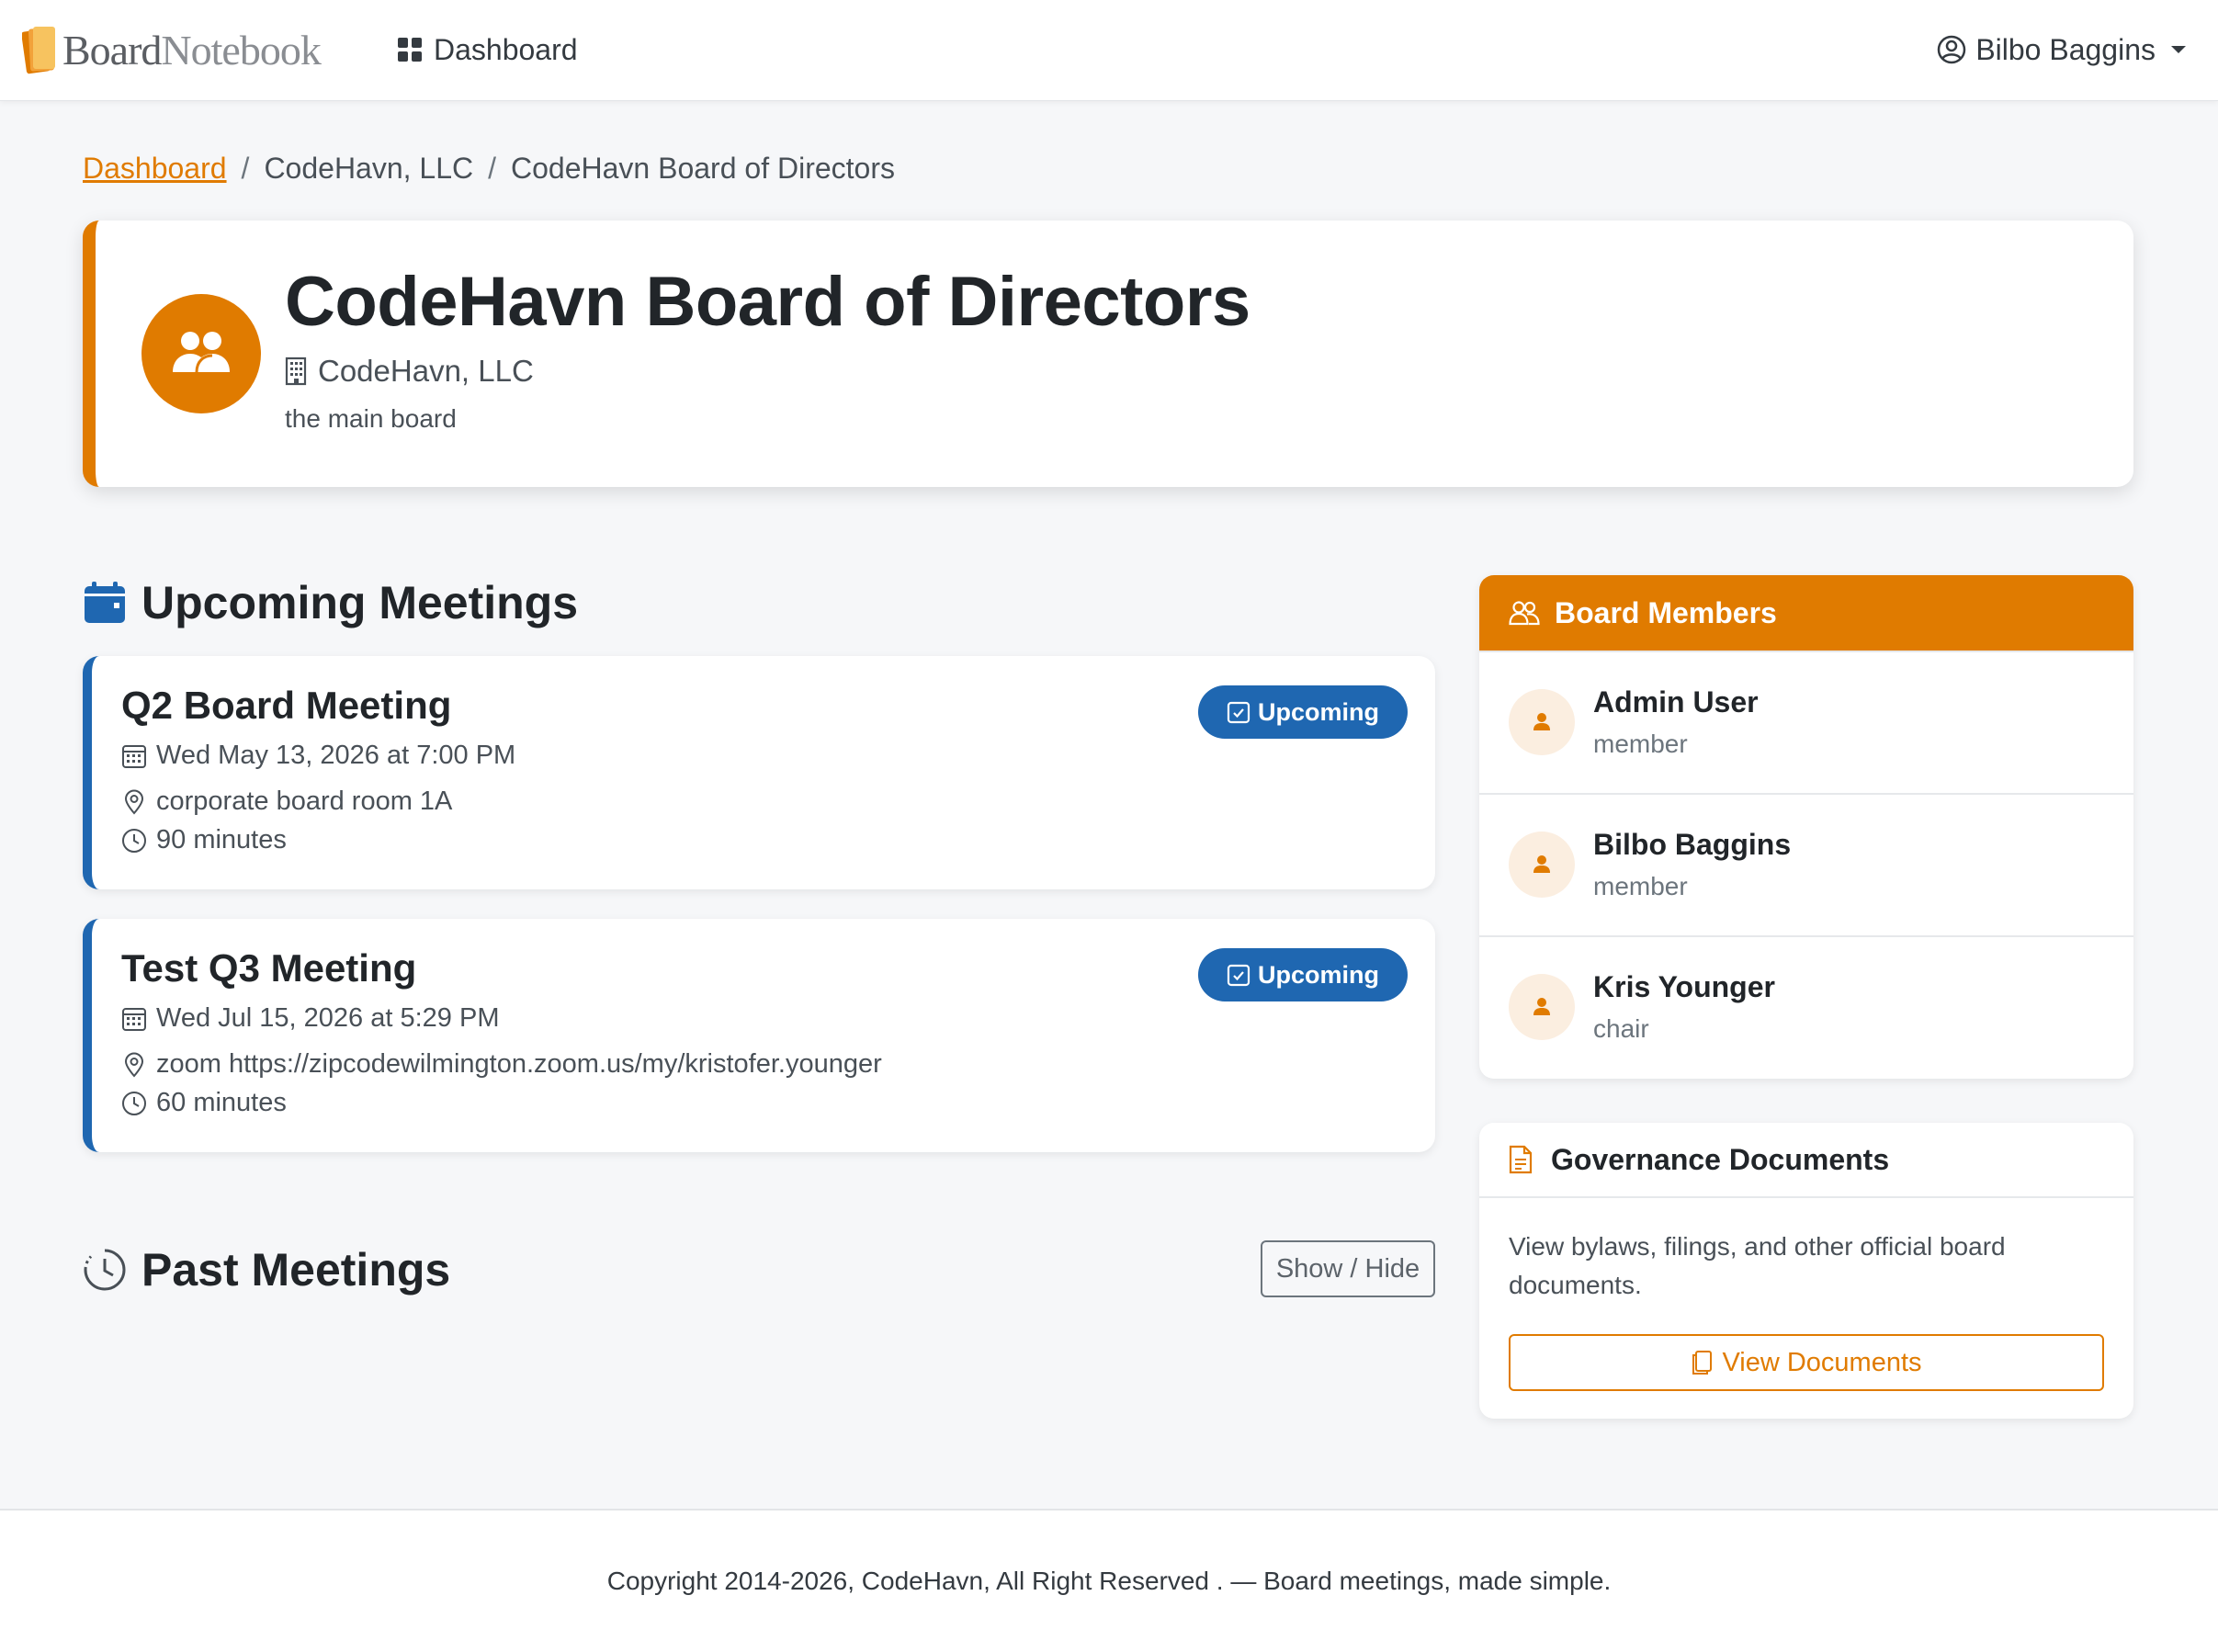 This screenshot has width=2218, height=1652. I want to click on meeting-duration: 90 minutes, so click(204, 840).